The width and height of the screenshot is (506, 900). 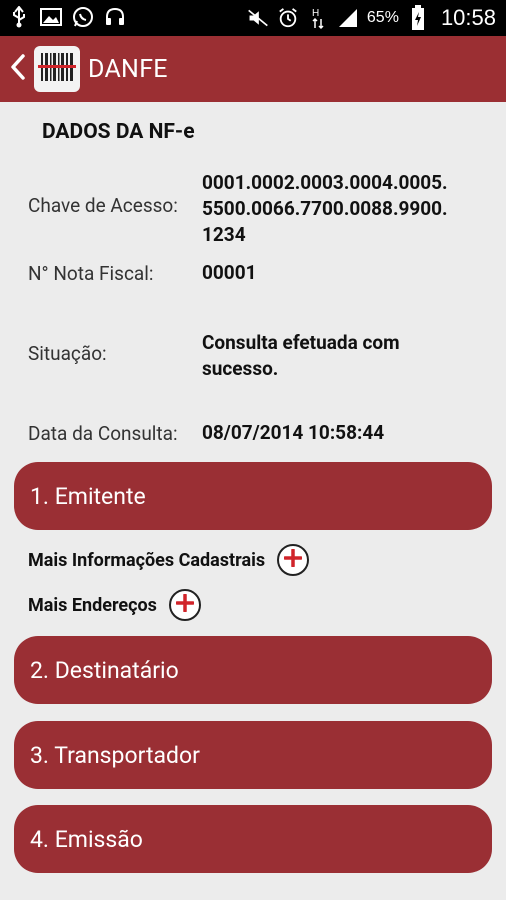 I want to click on headset-icon, so click(x=115, y=17).